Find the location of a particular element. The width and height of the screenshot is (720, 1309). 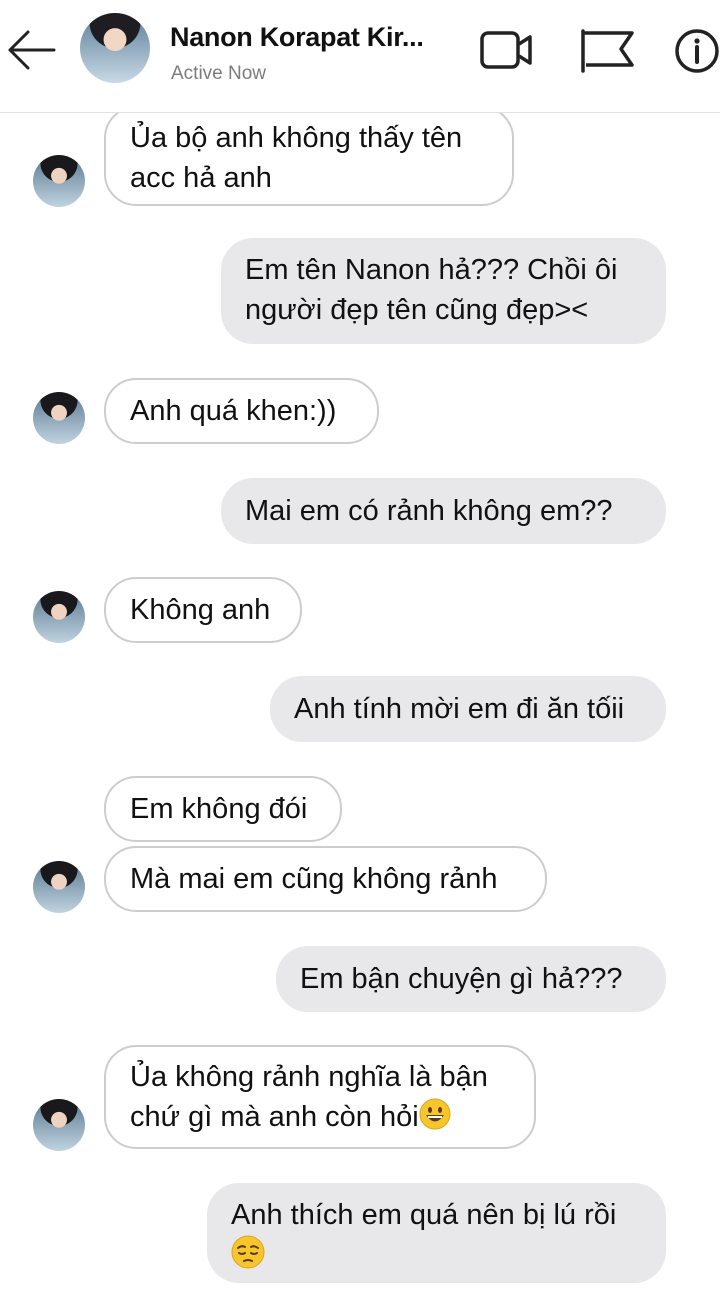

incoming-message-bubble: Anh quá khen:)) is located at coordinates (241, 411).